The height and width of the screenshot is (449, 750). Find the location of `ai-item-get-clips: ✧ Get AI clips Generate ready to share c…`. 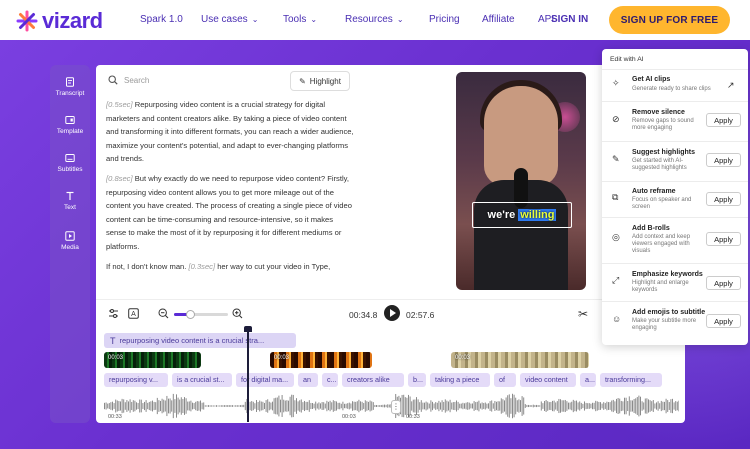

ai-item-get-clips: ✧ Get AI clips Generate ready to share c… is located at coordinates (675, 85).